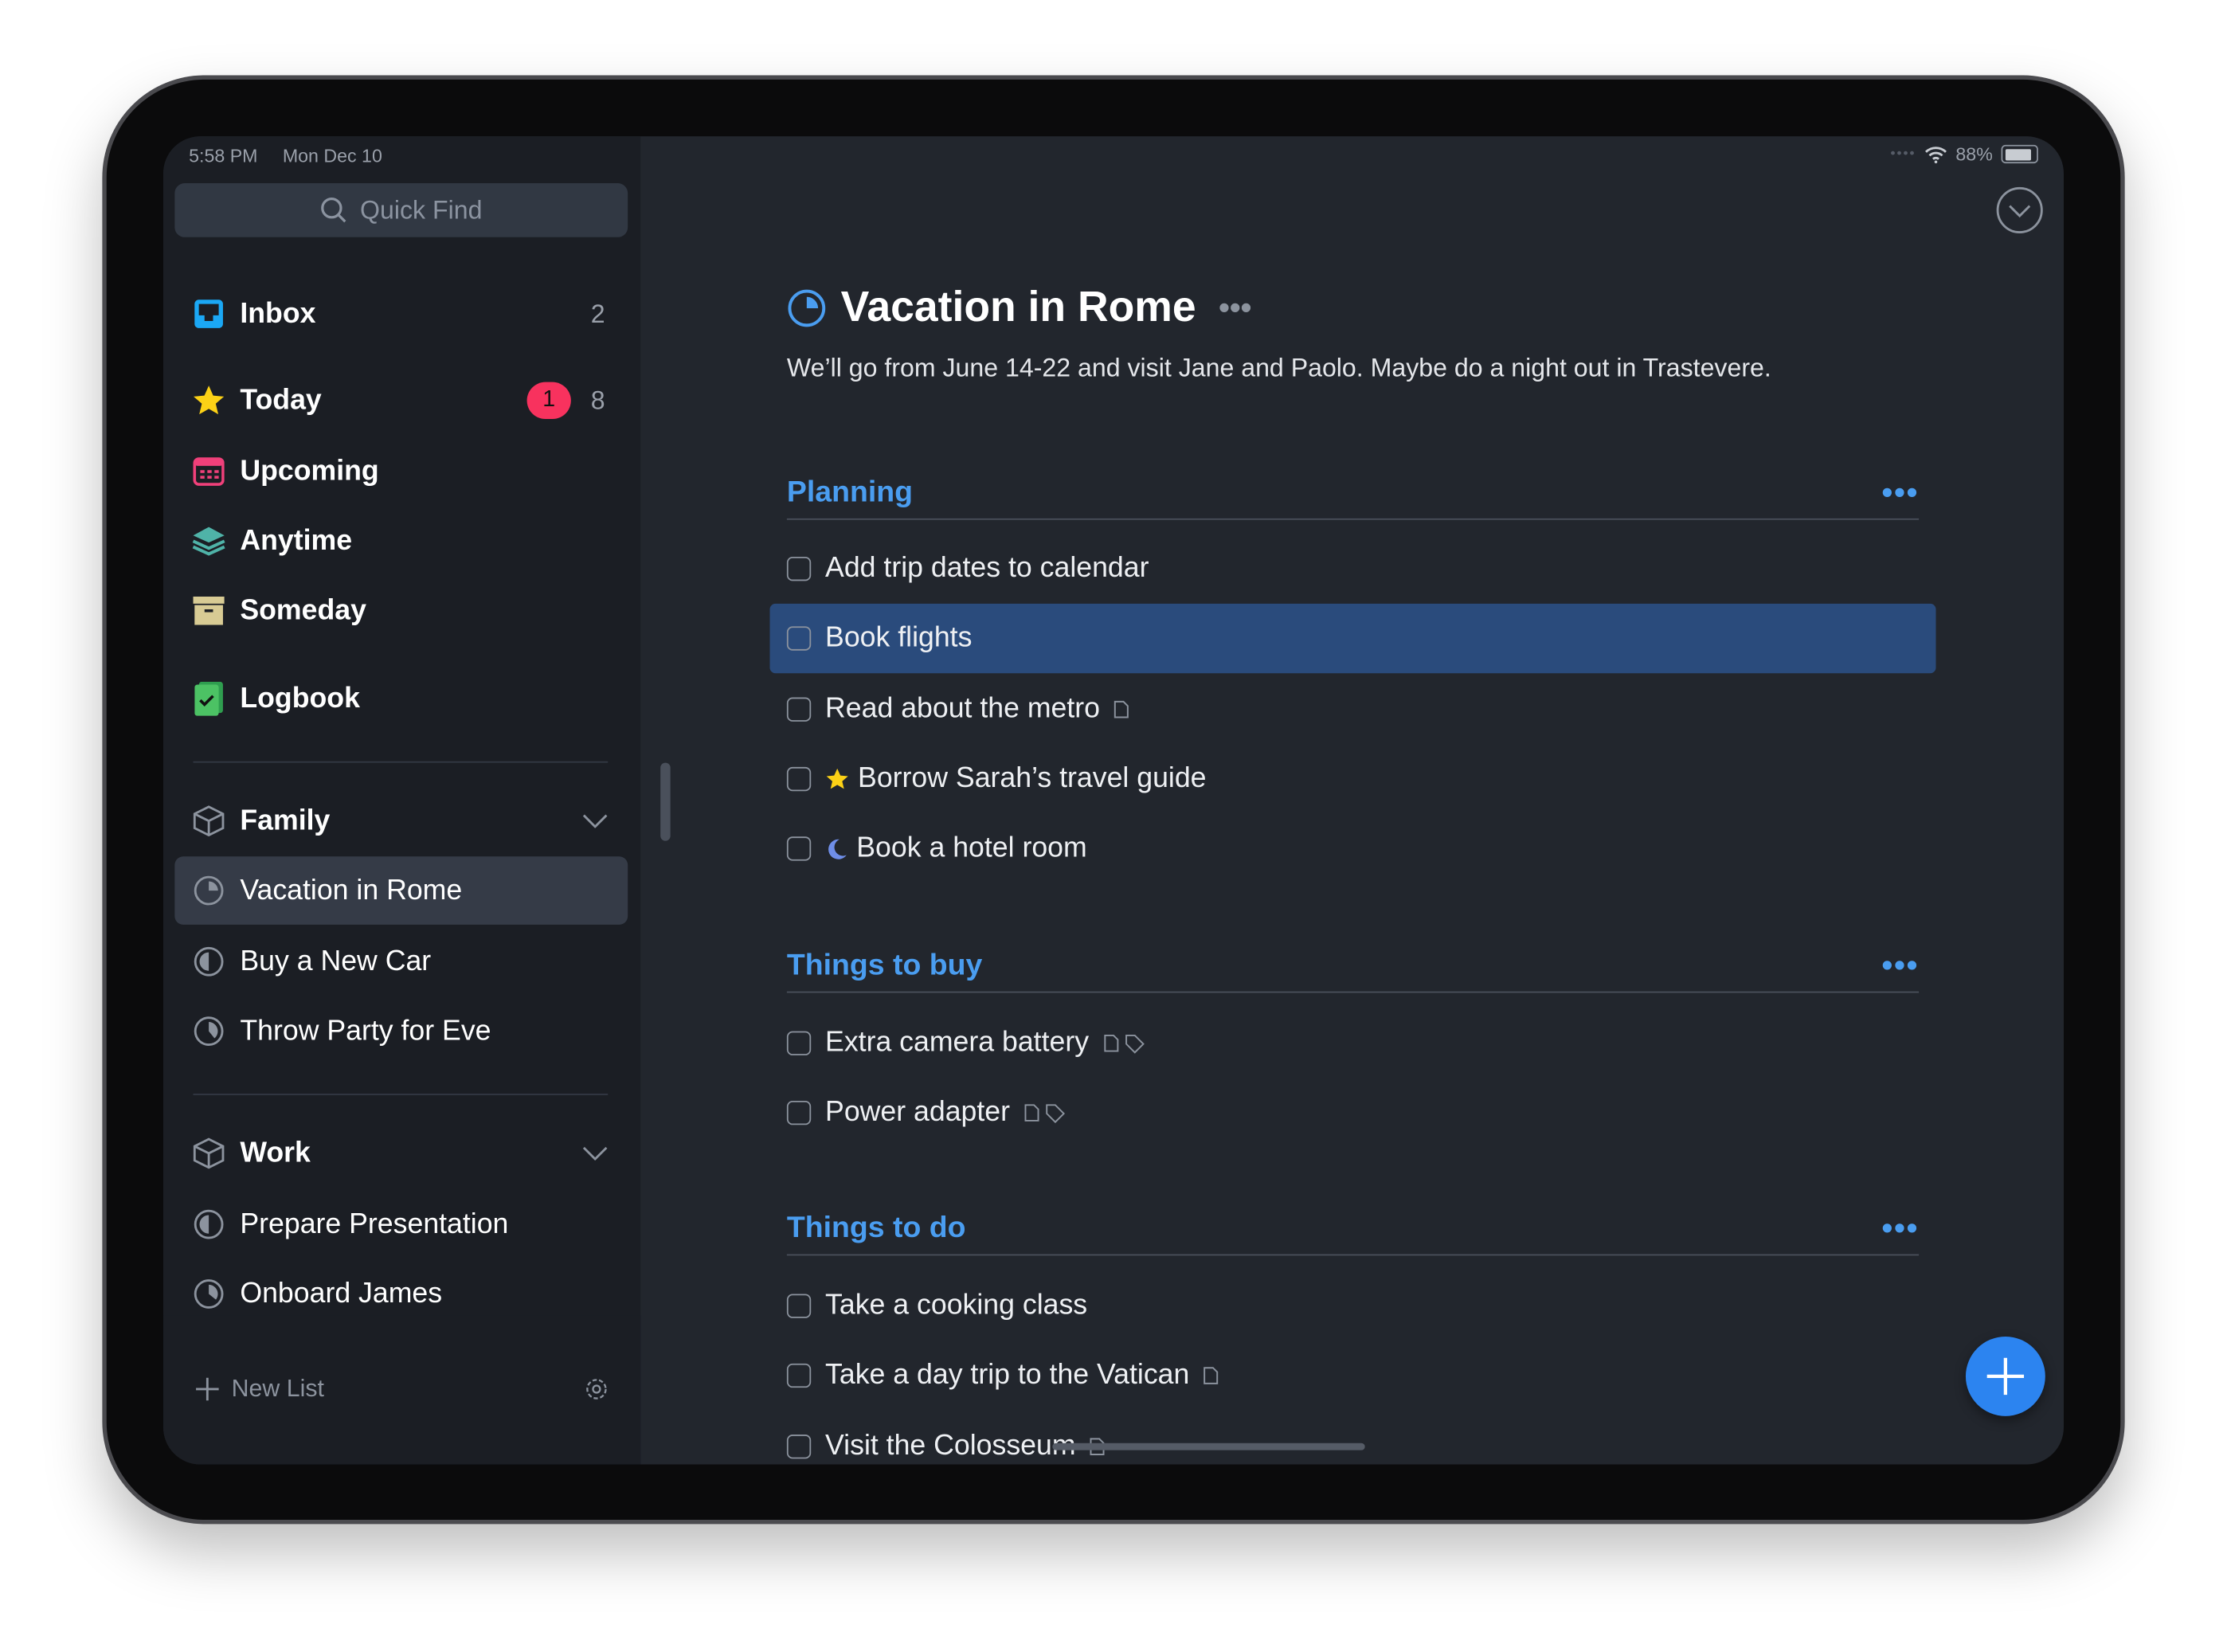 The height and width of the screenshot is (1652, 2227). What do you see at coordinates (334, 210) in the screenshot?
I see `search-icon` at bounding box center [334, 210].